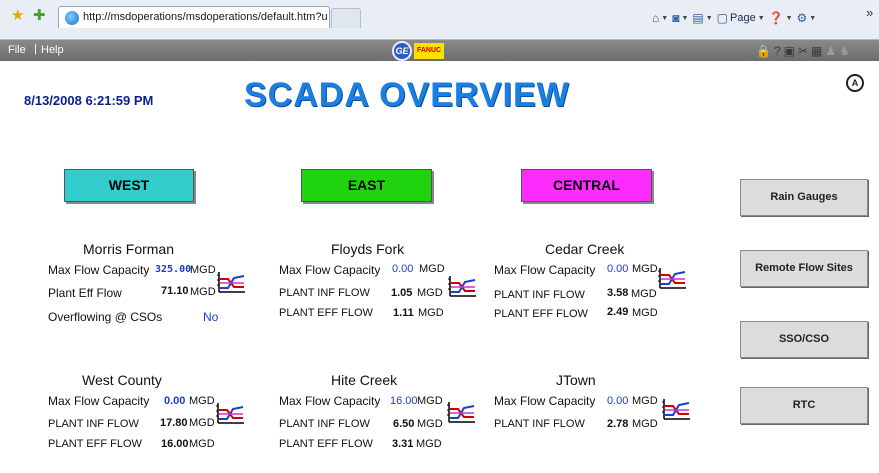 The height and width of the screenshot is (473, 879). Describe the element at coordinates (403, 444) in the screenshot. I see `plant-eff-flow-value: 3.31` at that location.